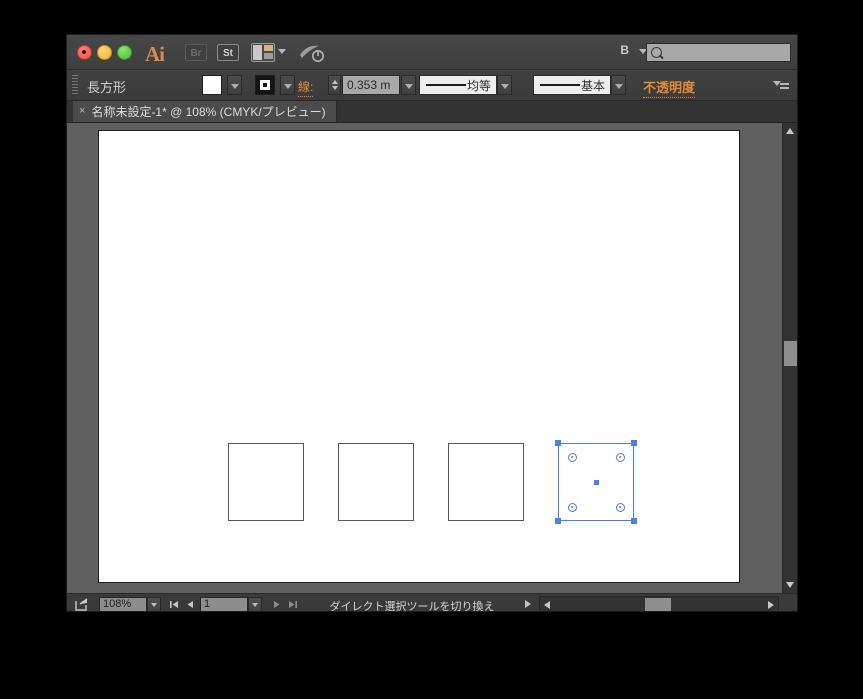 The image size is (863, 699). I want to click on status-bar: 108% 1 ダイレクト選択ツールを切り換え, so click(432, 602).